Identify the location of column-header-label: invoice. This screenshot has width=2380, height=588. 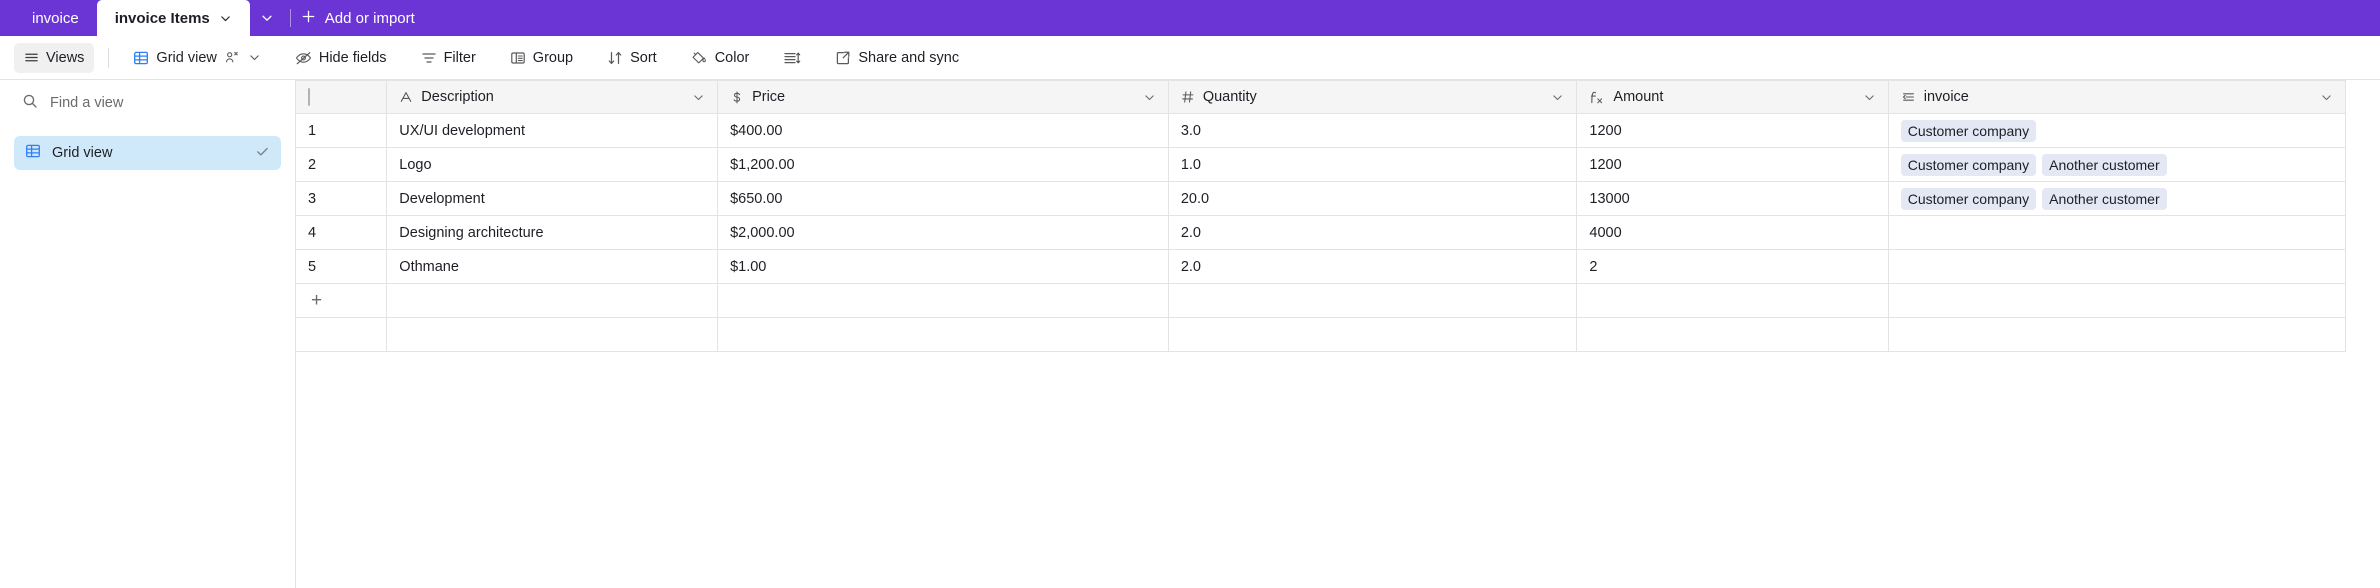
(1946, 97).